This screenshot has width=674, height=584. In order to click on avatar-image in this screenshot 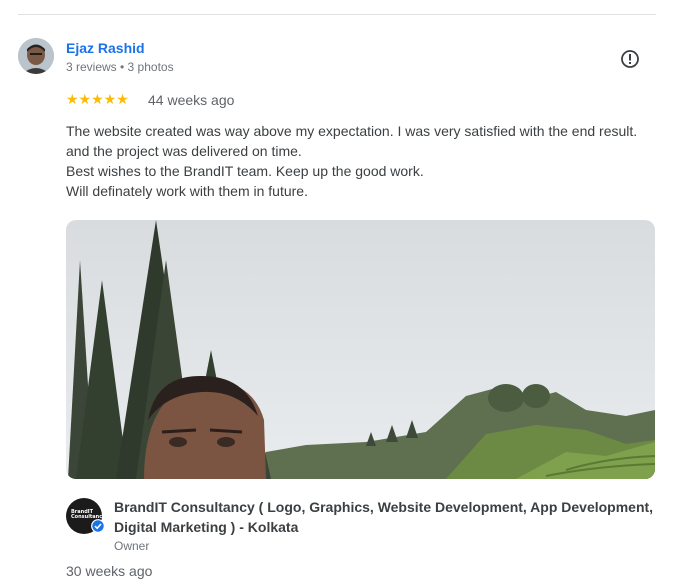, I will do `click(36, 56)`.